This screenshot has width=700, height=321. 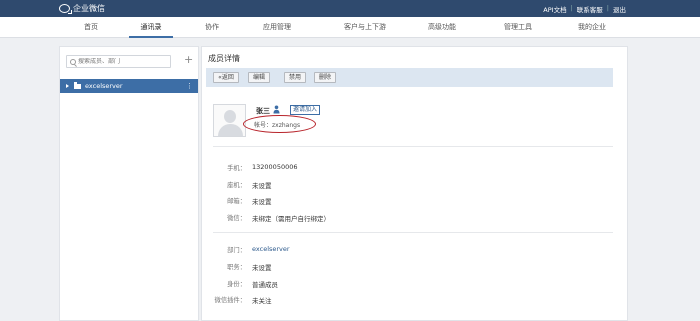 I want to click on nav-contacts: 通讯录, so click(x=151, y=27).